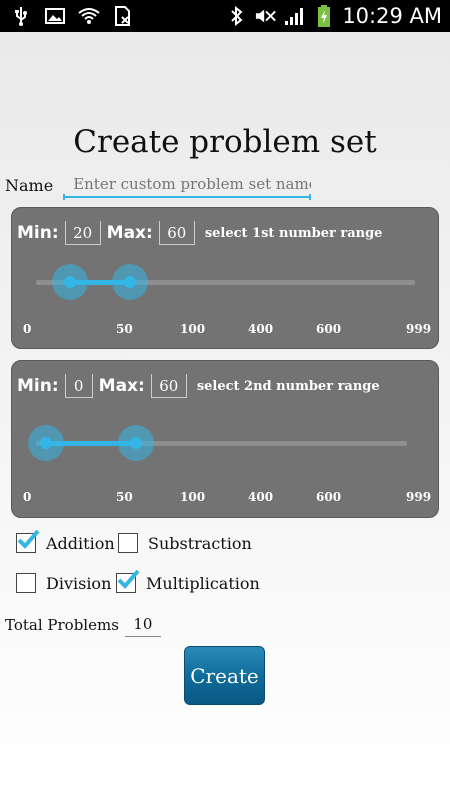 Image resolution: width=450 pixels, height=800 pixels. What do you see at coordinates (128, 543) in the screenshot?
I see `subtraction-checkbox` at bounding box center [128, 543].